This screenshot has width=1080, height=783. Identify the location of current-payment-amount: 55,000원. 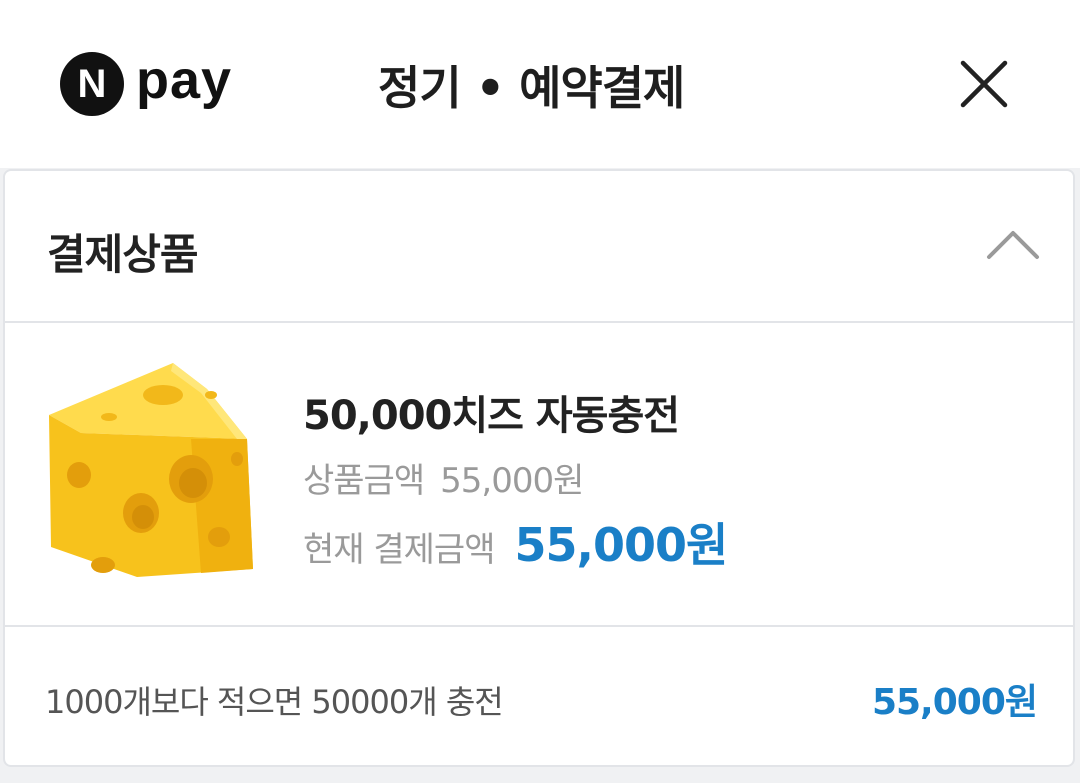
(621, 545).